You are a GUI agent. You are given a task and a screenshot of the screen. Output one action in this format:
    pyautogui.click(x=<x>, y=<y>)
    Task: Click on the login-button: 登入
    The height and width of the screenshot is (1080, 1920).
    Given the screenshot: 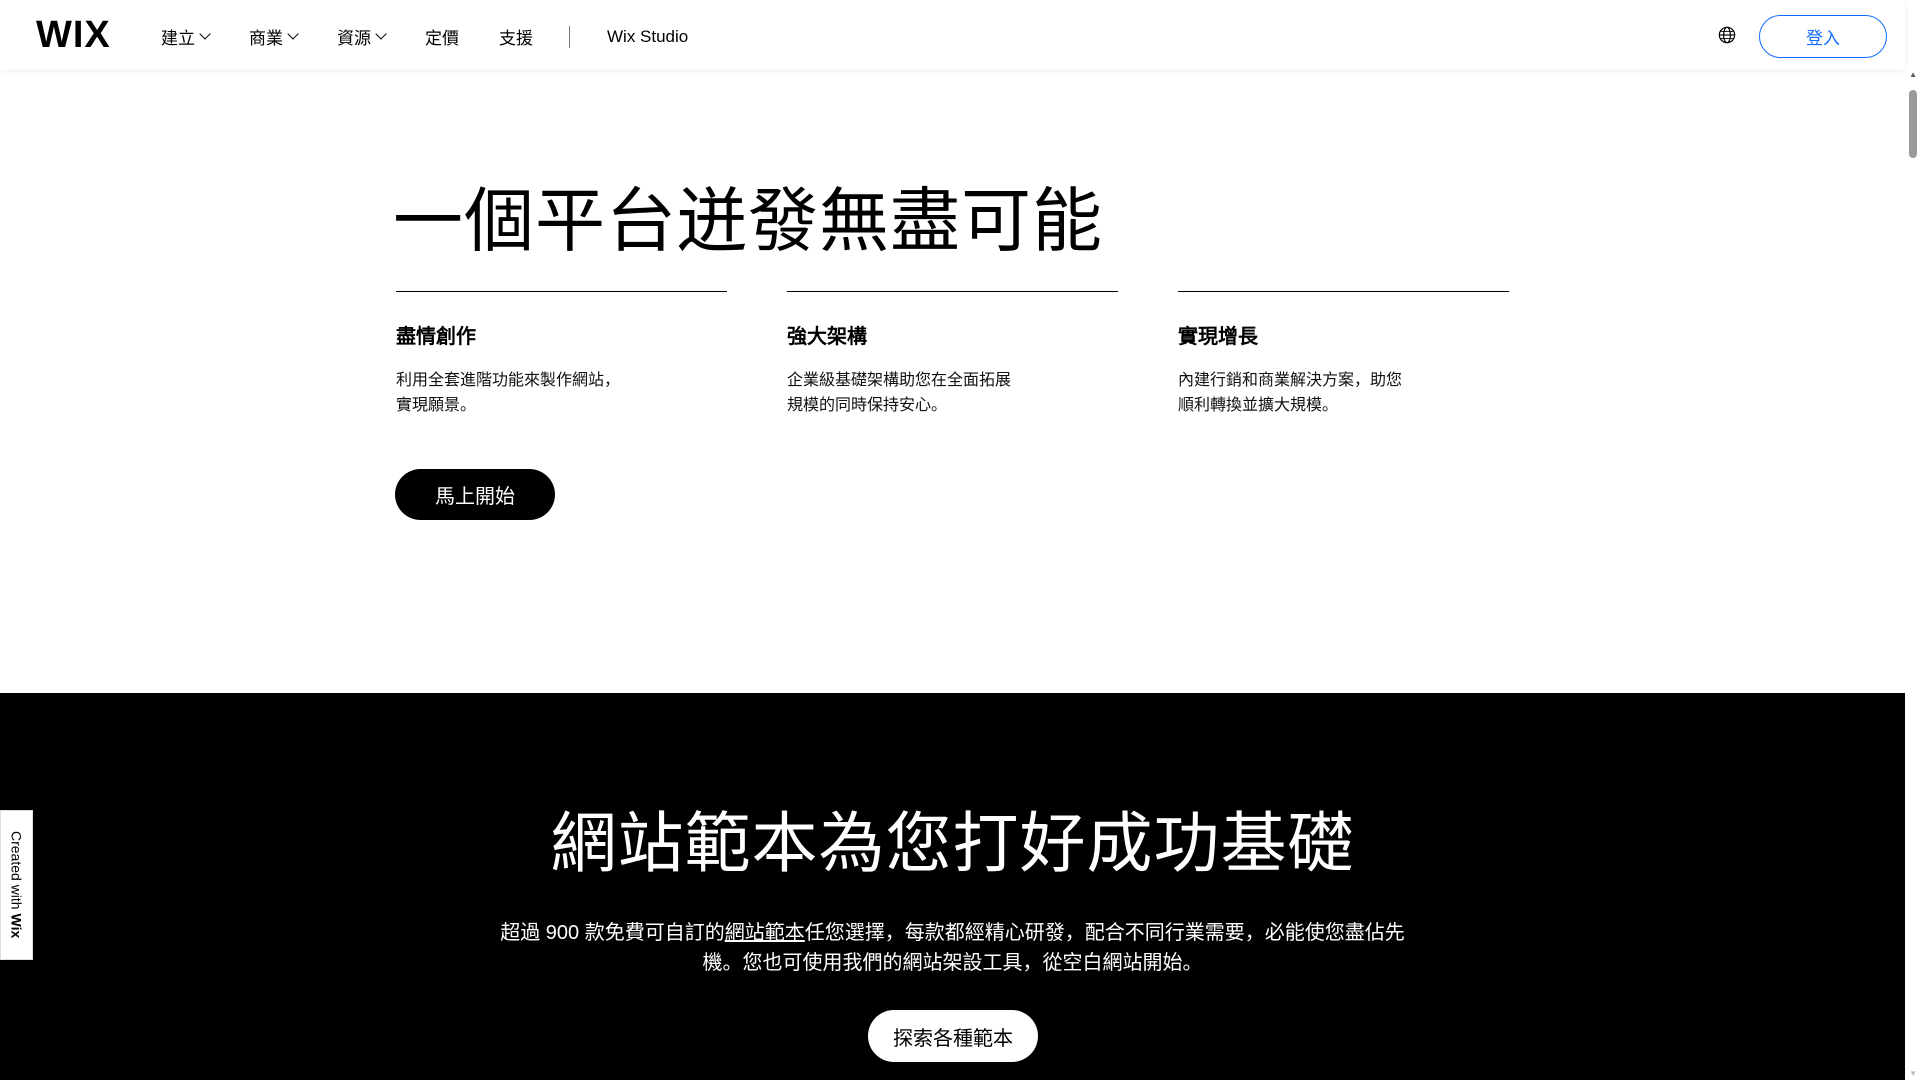 What is the action you would take?
    pyautogui.click(x=1823, y=36)
    